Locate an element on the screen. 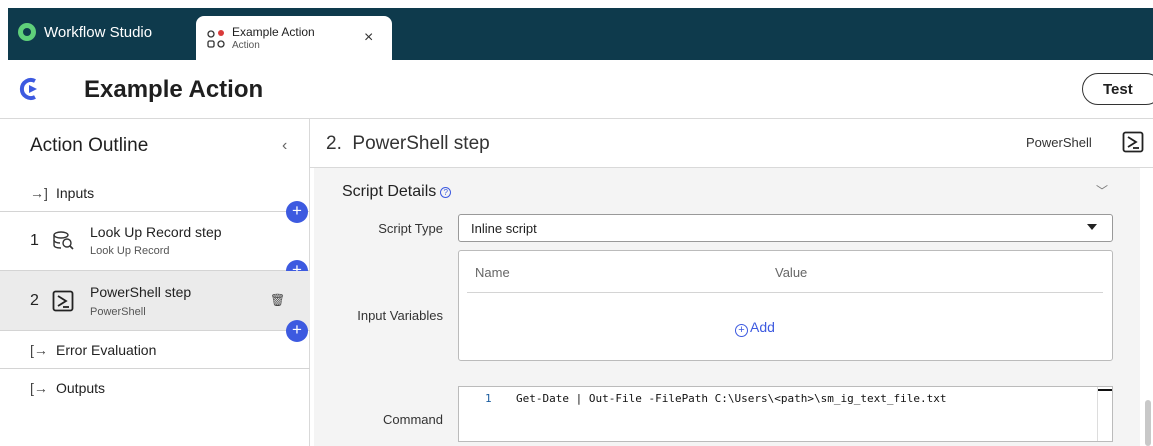  command-label: Command is located at coordinates (413, 419).